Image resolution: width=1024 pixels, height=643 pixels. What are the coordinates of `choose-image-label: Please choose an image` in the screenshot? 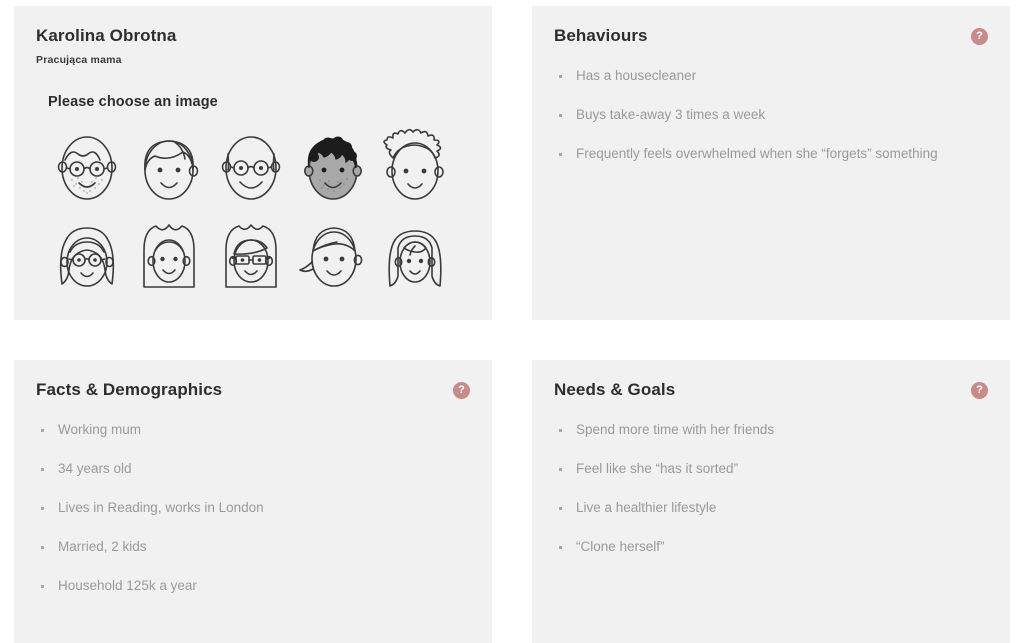 It's located at (133, 102).